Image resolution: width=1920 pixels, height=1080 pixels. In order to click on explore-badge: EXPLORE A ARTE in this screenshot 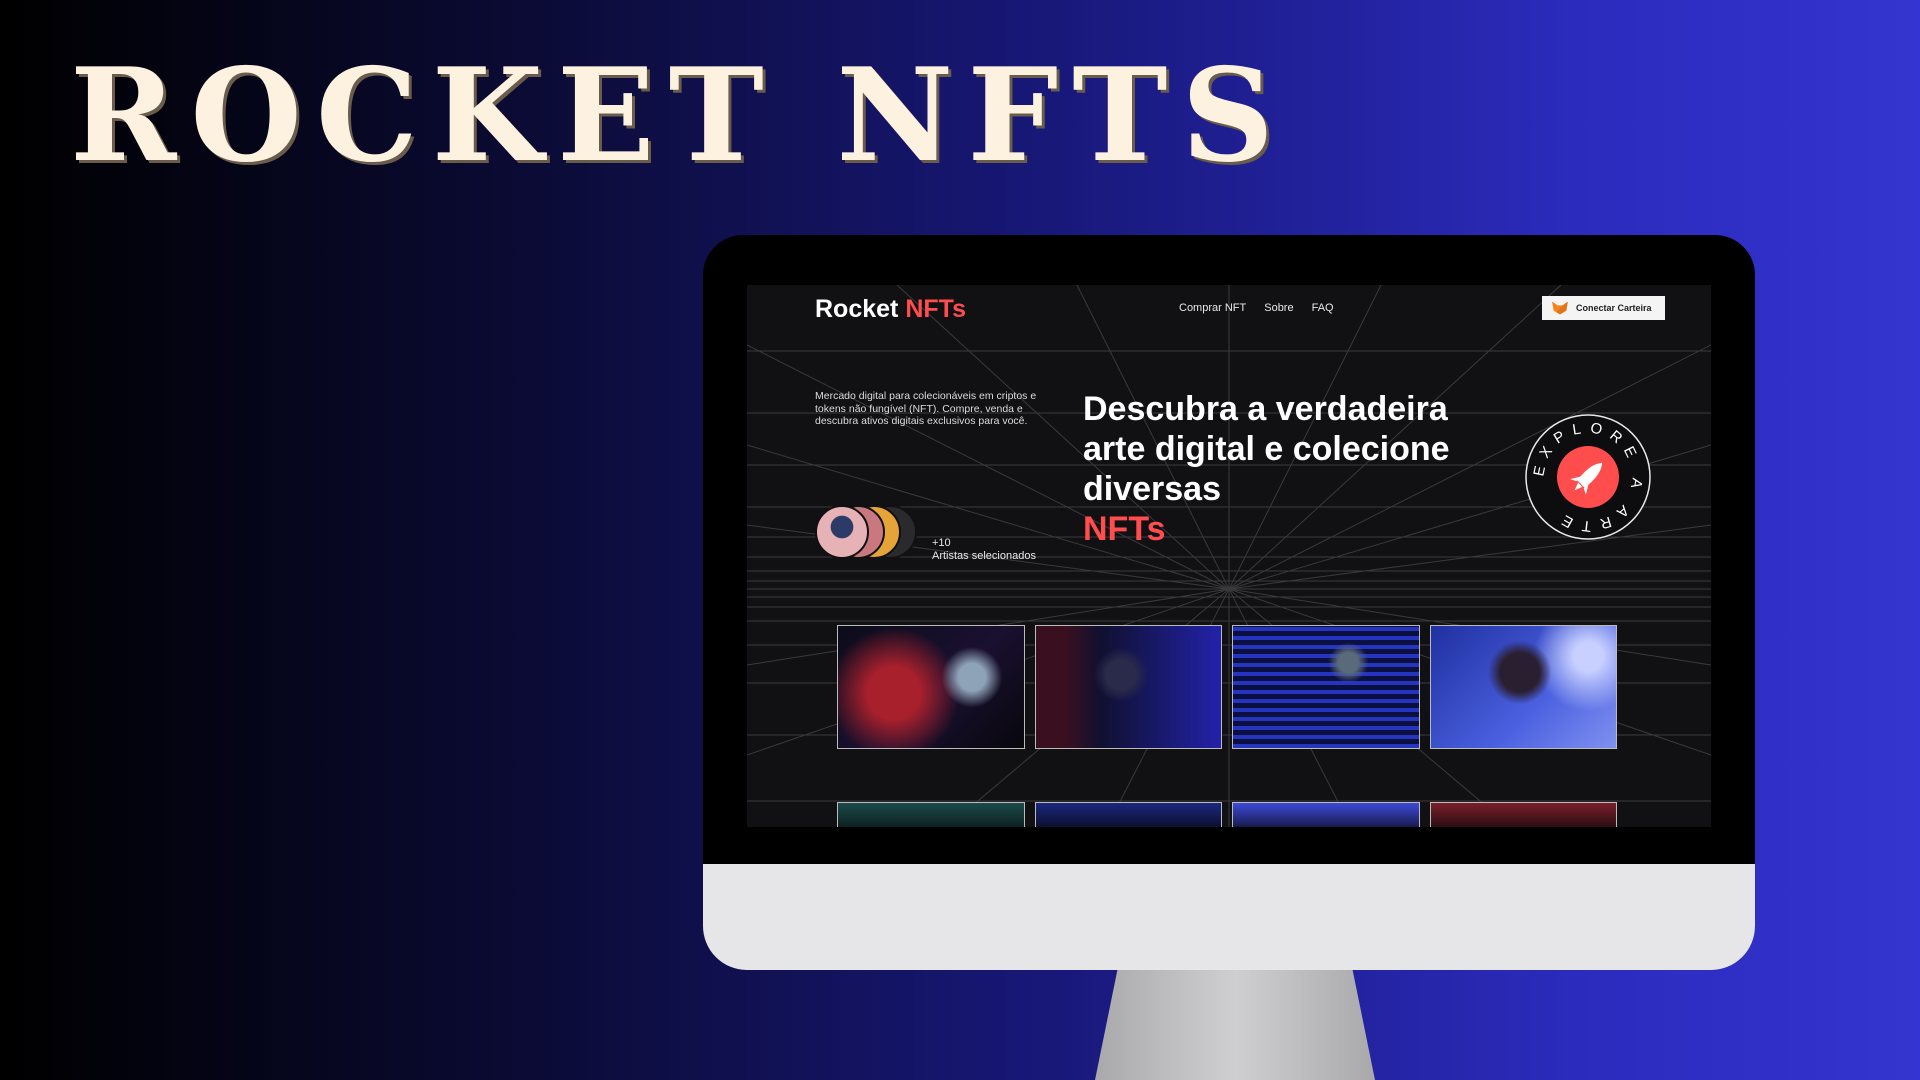, I will do `click(1588, 477)`.